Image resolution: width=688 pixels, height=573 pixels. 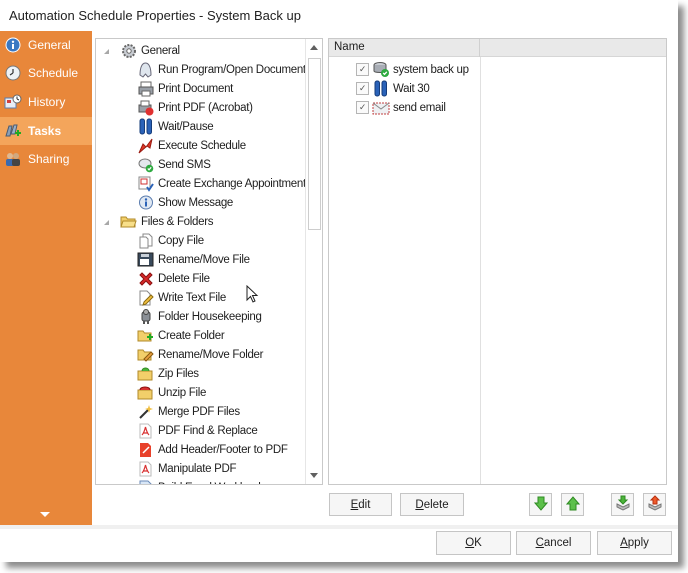 What do you see at coordinates (145, 183) in the screenshot?
I see `appointment-icon` at bounding box center [145, 183].